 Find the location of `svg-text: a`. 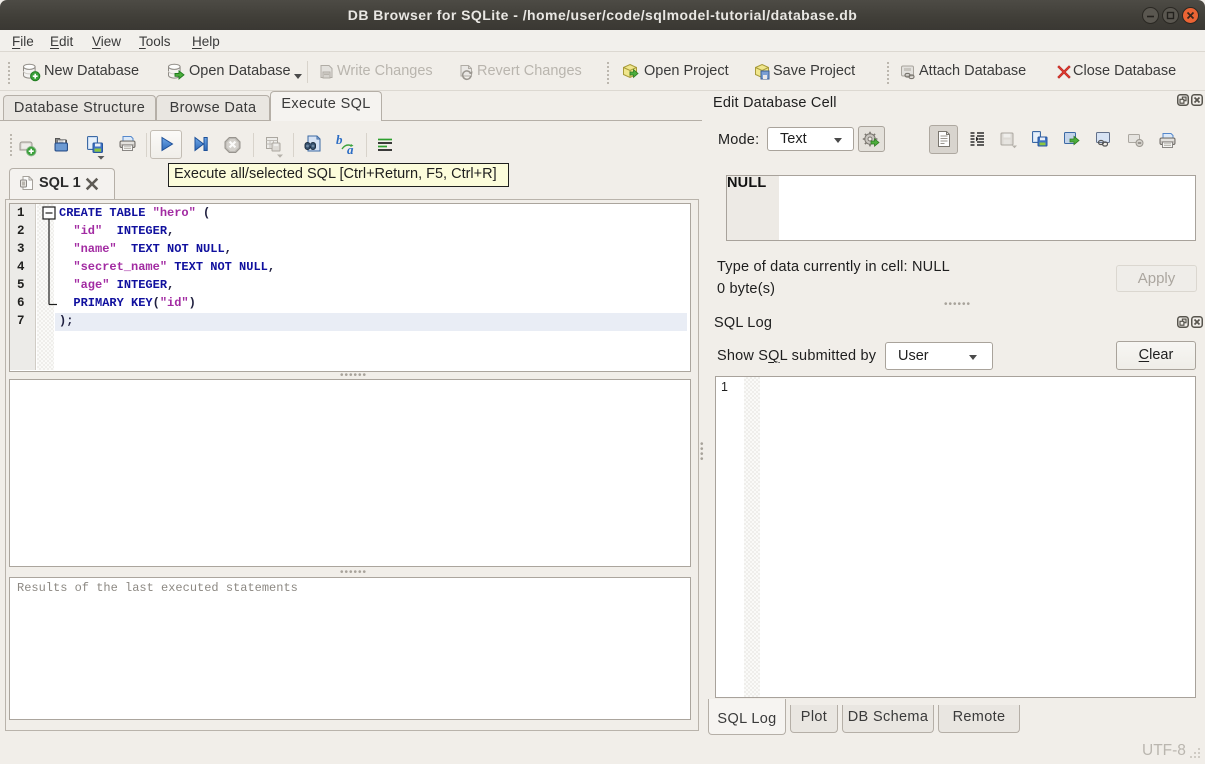

svg-text: a is located at coordinates (350, 149).